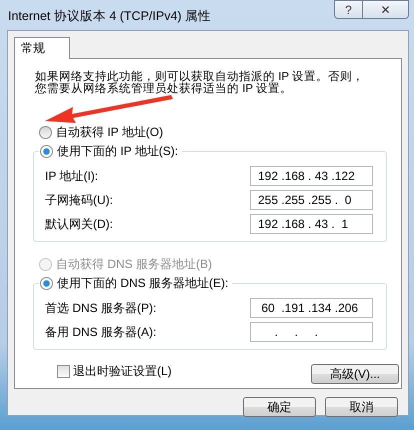 This screenshot has height=430, width=414. I want to click on ip-address-field: 192 .168 . 43 .122, so click(311, 176).